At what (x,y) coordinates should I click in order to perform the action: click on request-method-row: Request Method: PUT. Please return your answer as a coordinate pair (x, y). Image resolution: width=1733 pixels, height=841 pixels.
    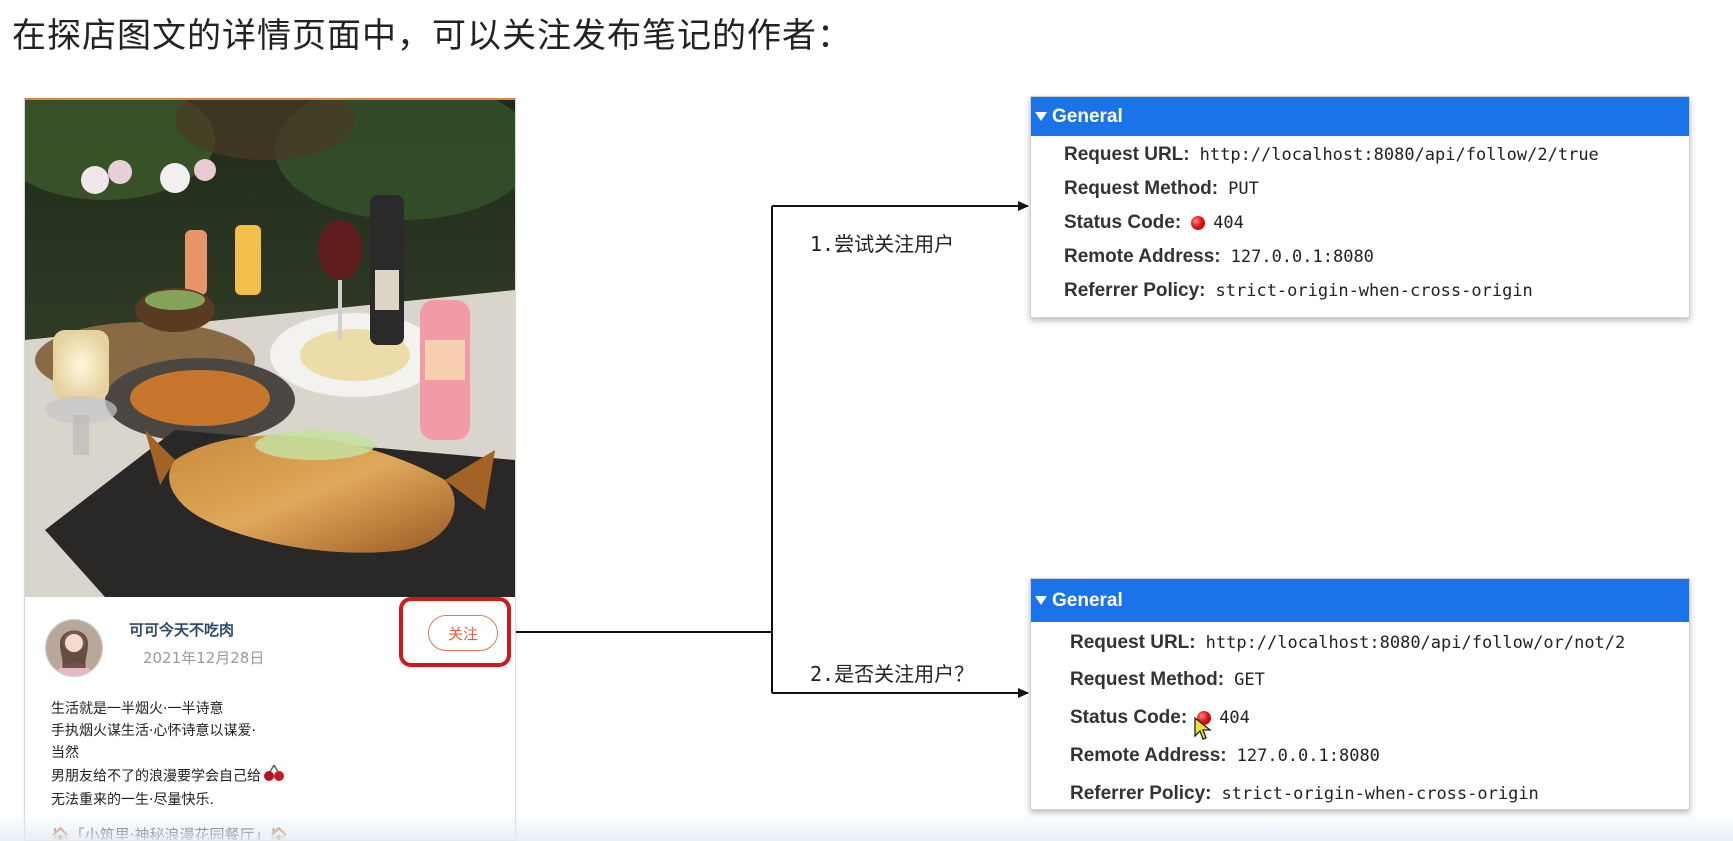
    Looking at the image, I should click on (1376, 189).